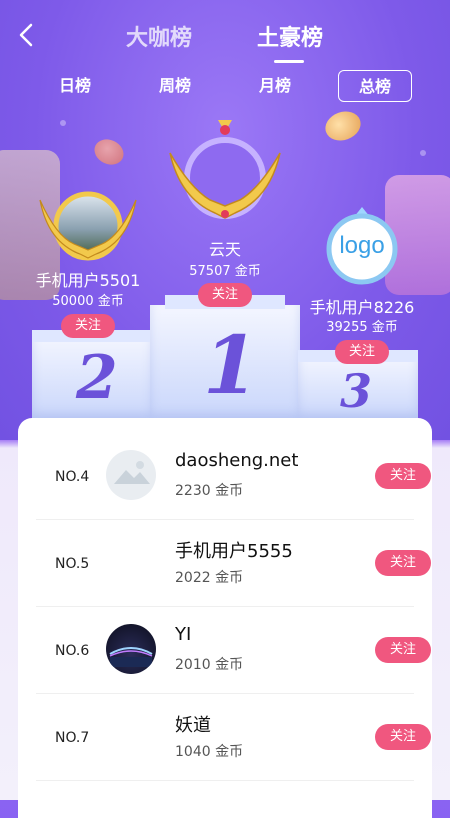  Describe the element at coordinates (193, 725) in the screenshot. I see `user-name: 妖道` at that location.